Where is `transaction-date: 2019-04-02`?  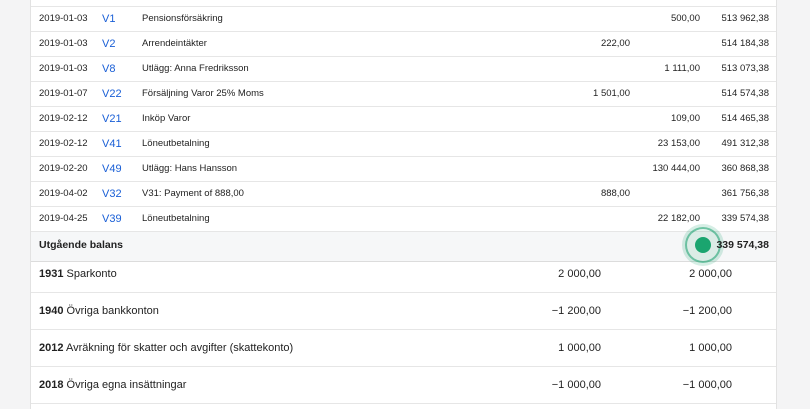 transaction-date: 2019-04-02 is located at coordinates (63, 193).